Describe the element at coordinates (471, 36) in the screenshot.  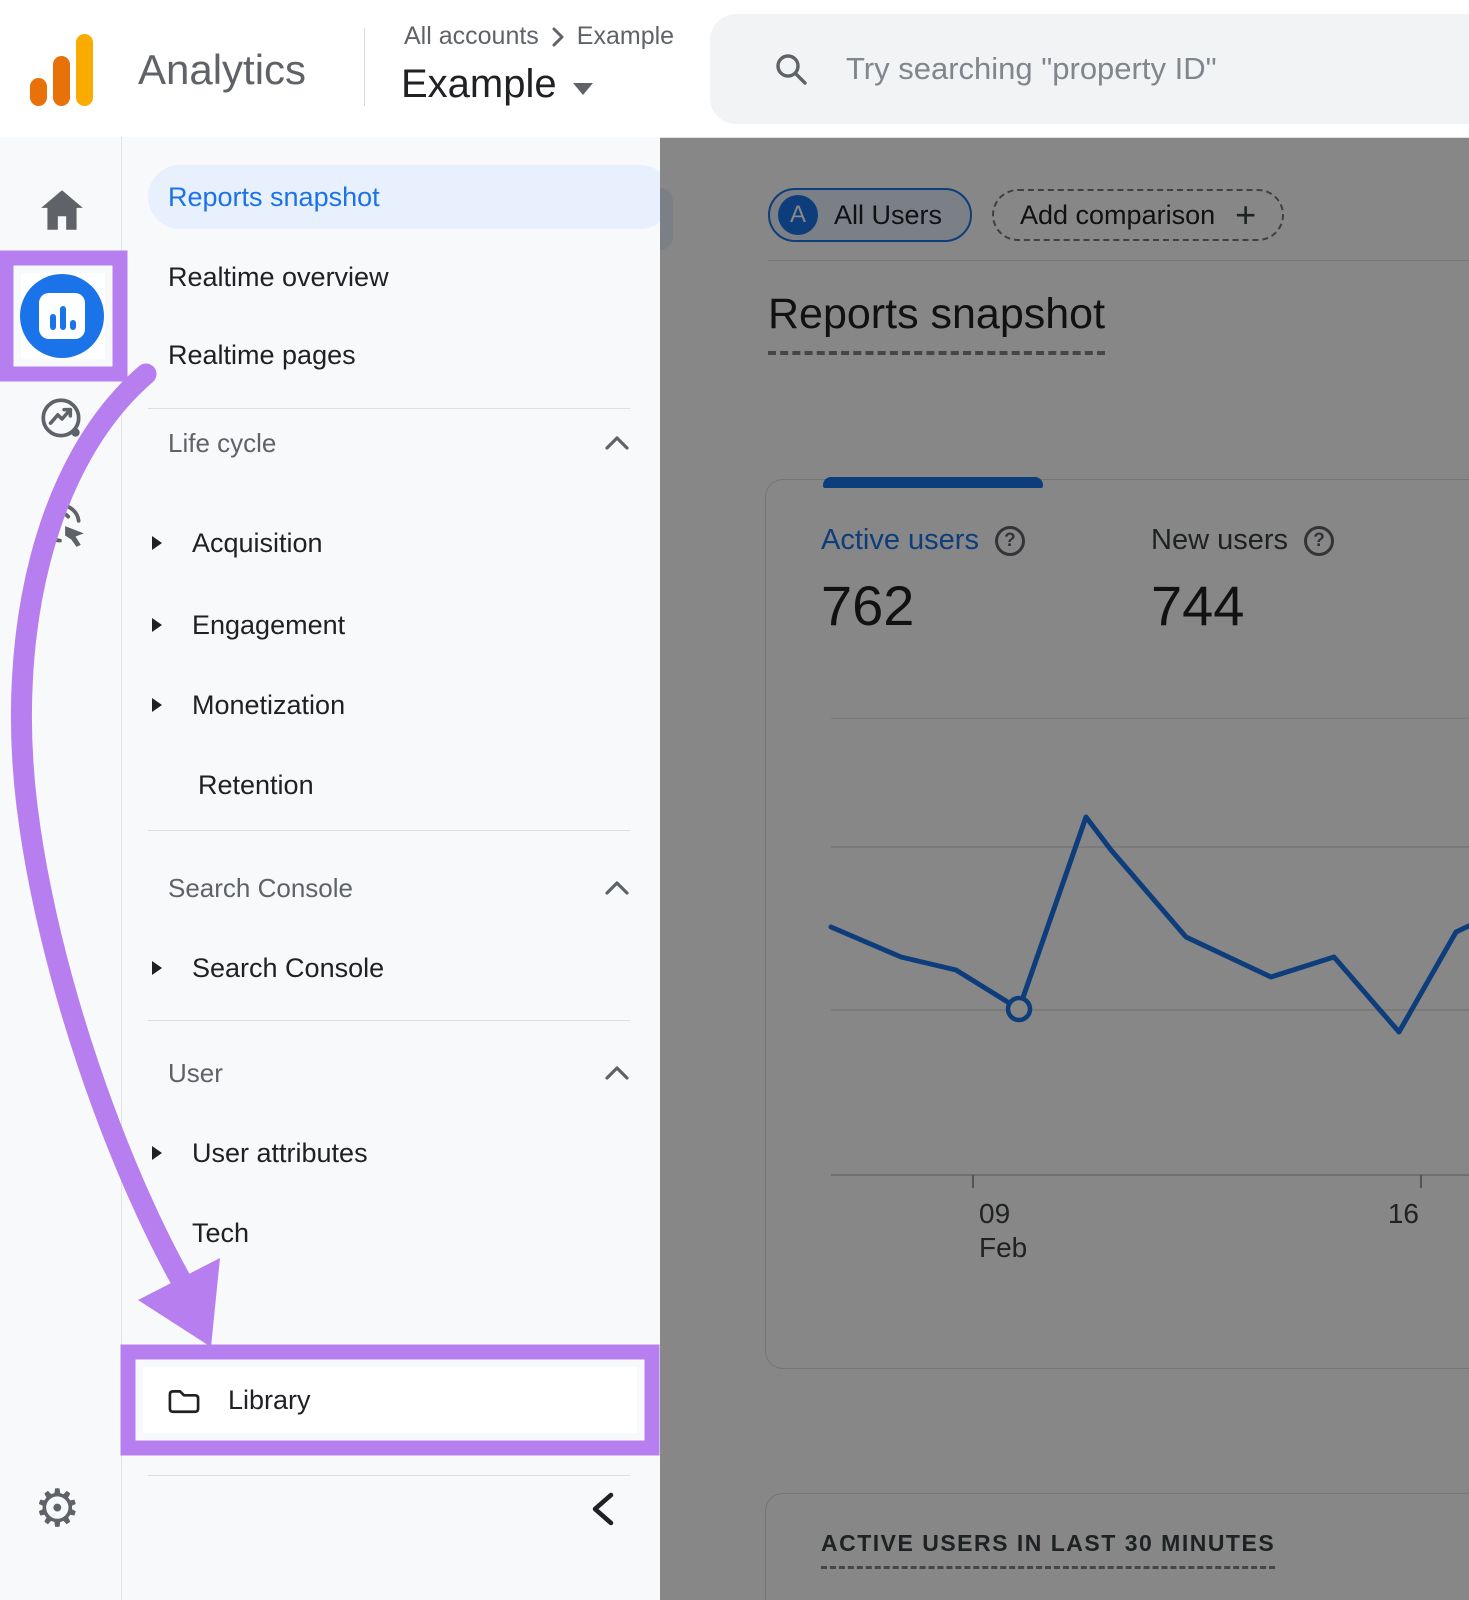
I see `breadcrumb-all-accounts: All accounts` at that location.